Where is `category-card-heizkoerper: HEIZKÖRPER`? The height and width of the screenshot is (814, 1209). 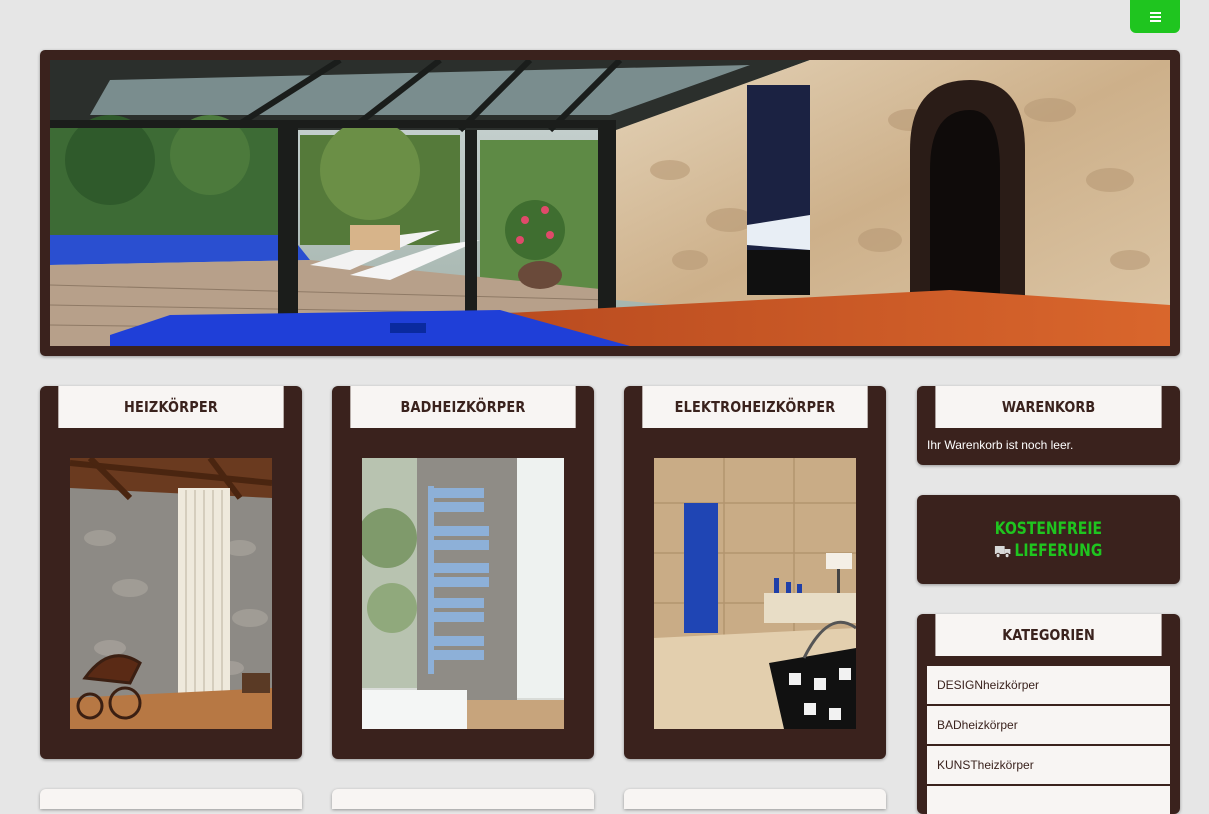 category-card-heizkoerper: HEIZKÖRPER is located at coordinates (171, 572).